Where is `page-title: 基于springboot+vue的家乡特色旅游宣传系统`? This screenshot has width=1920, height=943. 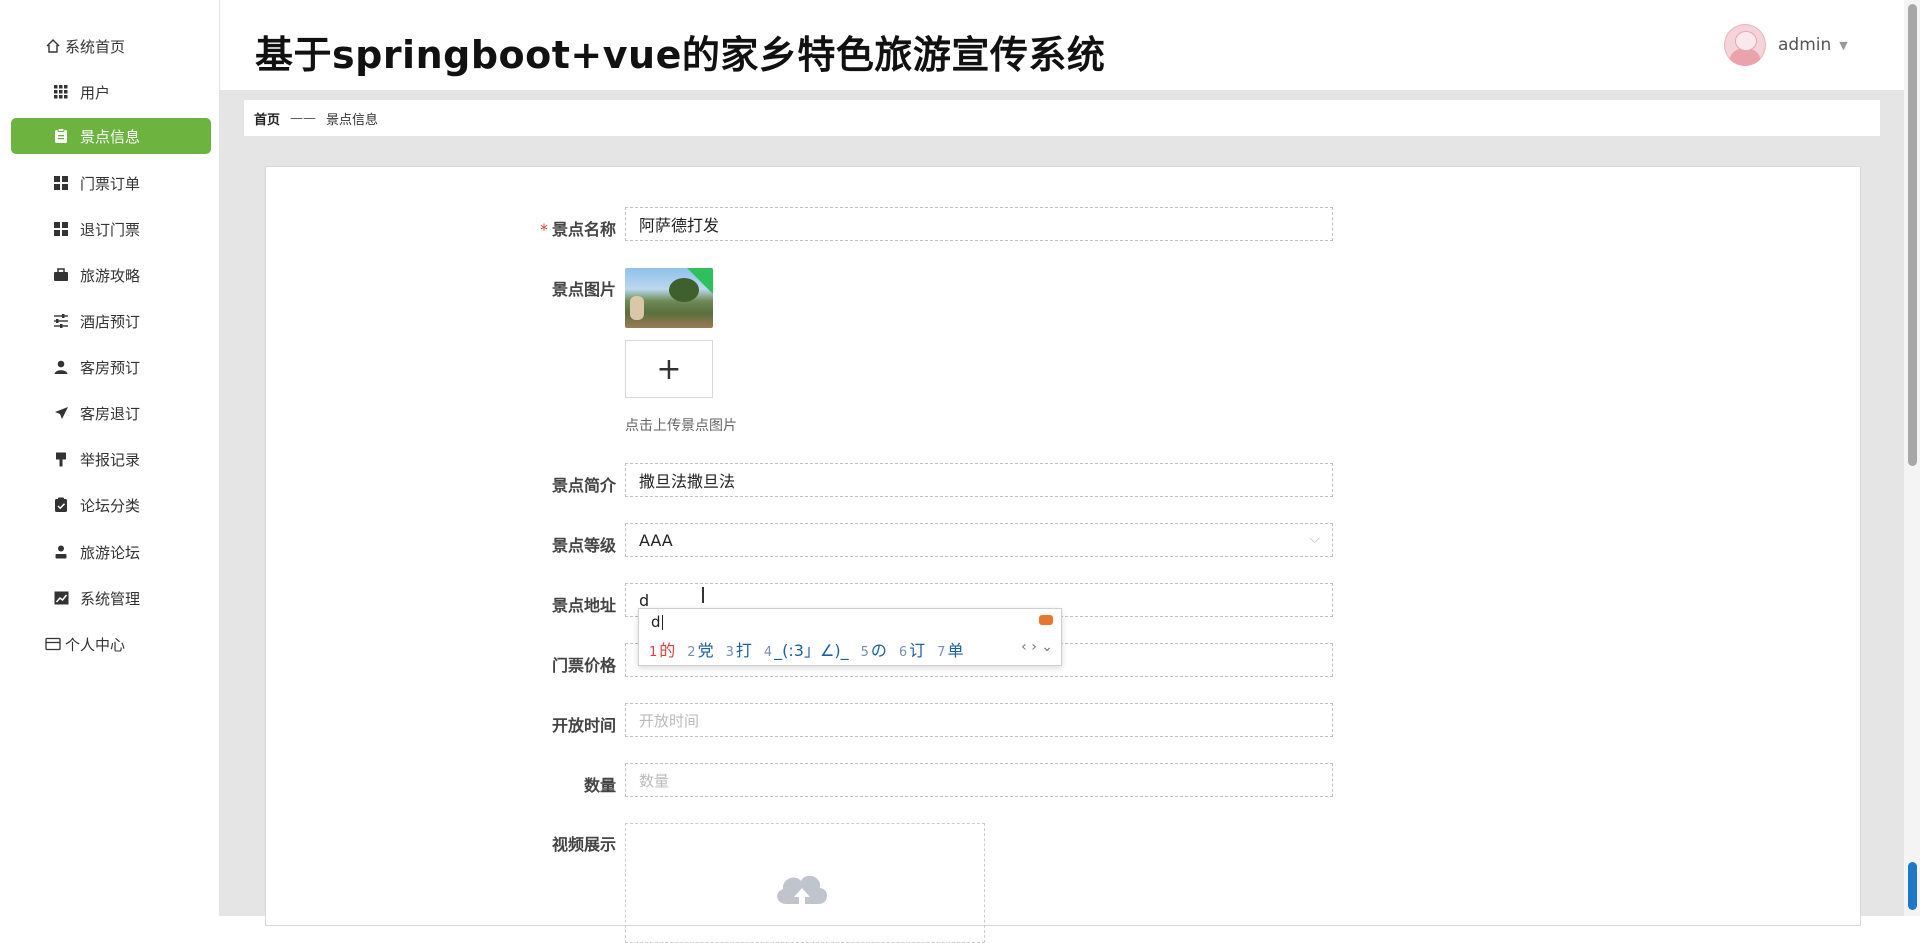 page-title: 基于springboot+vue的家乡特色旅游宣传系统 is located at coordinates (680, 55).